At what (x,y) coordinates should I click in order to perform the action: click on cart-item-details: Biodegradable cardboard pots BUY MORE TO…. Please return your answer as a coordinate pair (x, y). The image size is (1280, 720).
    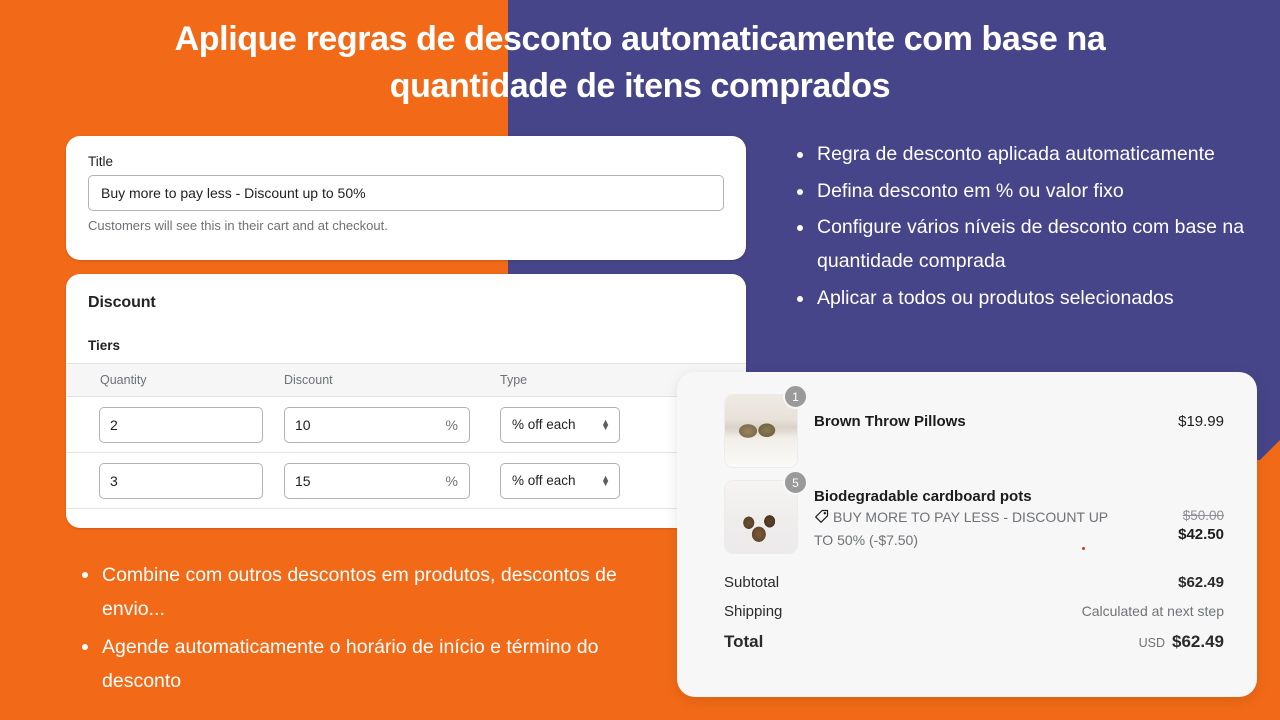
    Looking at the image, I should click on (968, 515).